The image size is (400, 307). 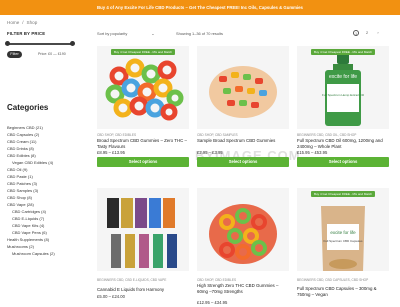 What do you see at coordinates (210, 152) in the screenshot?
I see `product-price: £2.95 – £3.95` at bounding box center [210, 152].